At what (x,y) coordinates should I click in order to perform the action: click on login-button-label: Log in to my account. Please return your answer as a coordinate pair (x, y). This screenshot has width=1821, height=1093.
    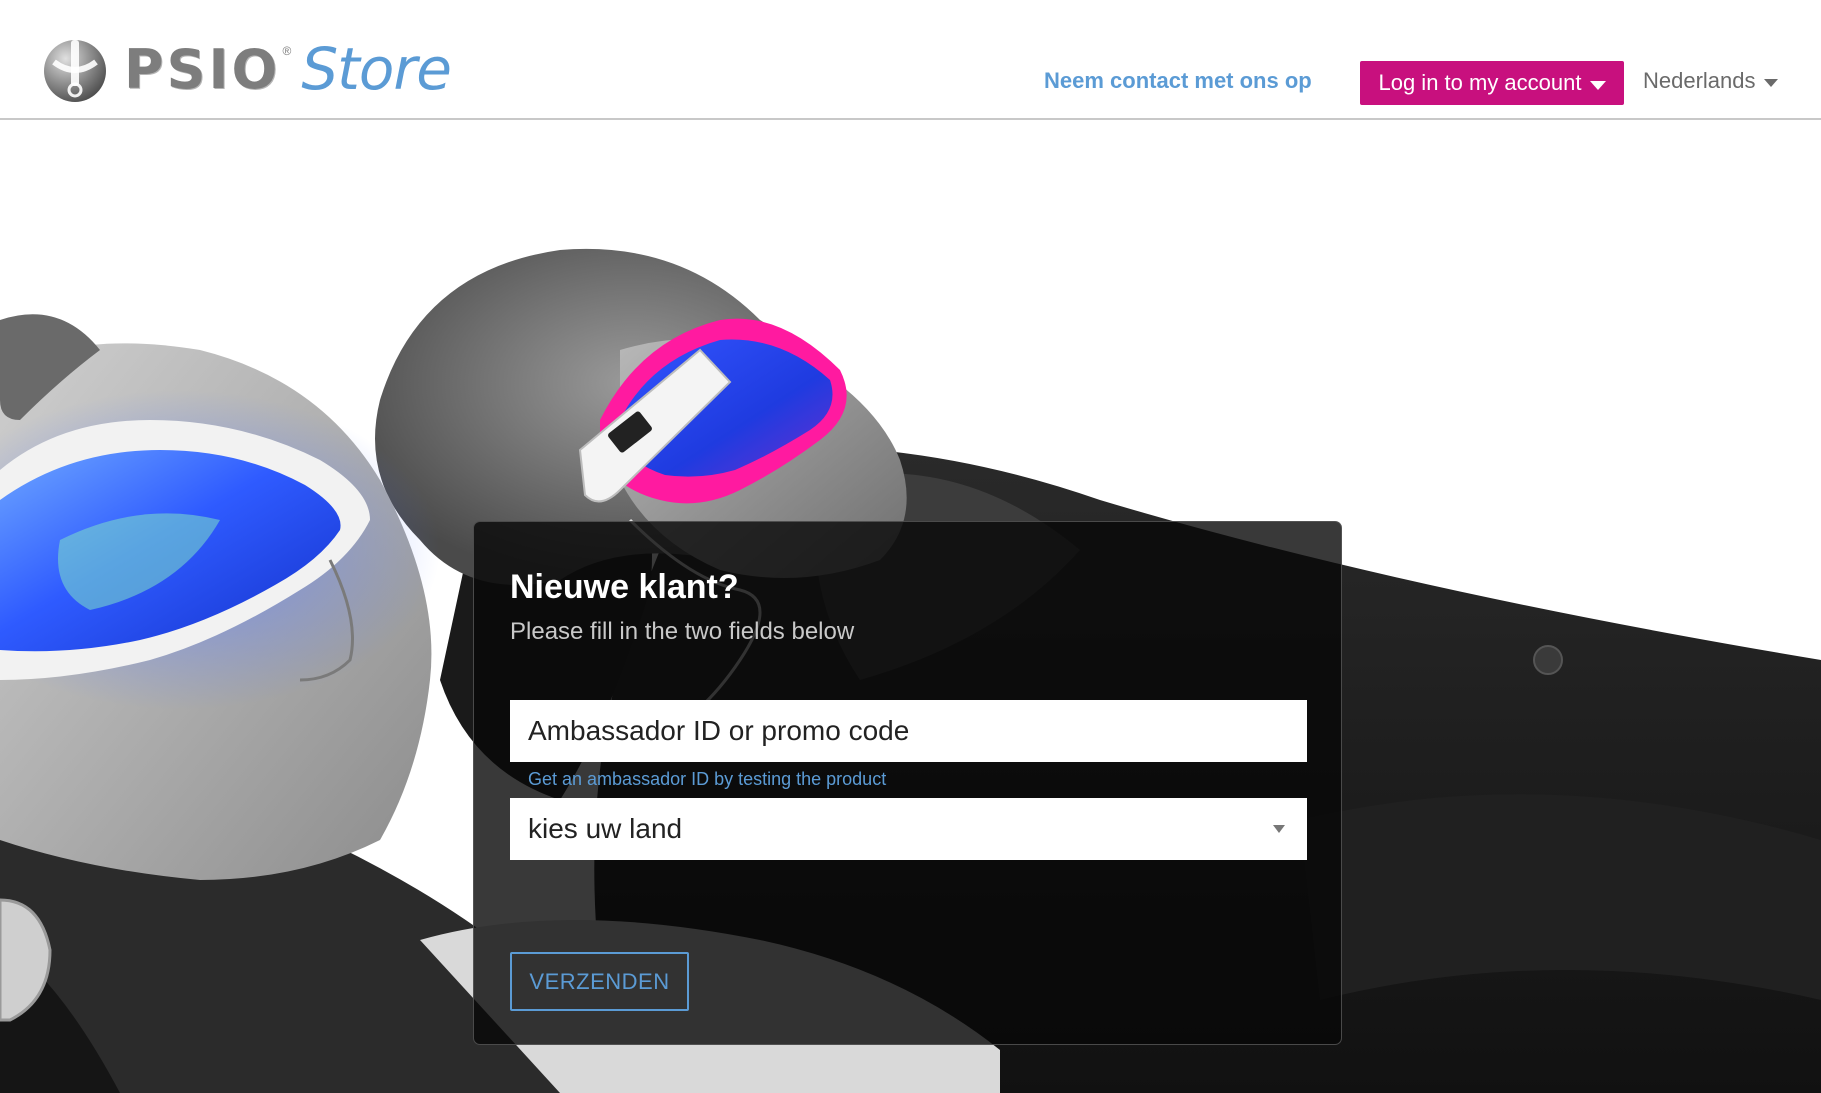
    Looking at the image, I should click on (1480, 82).